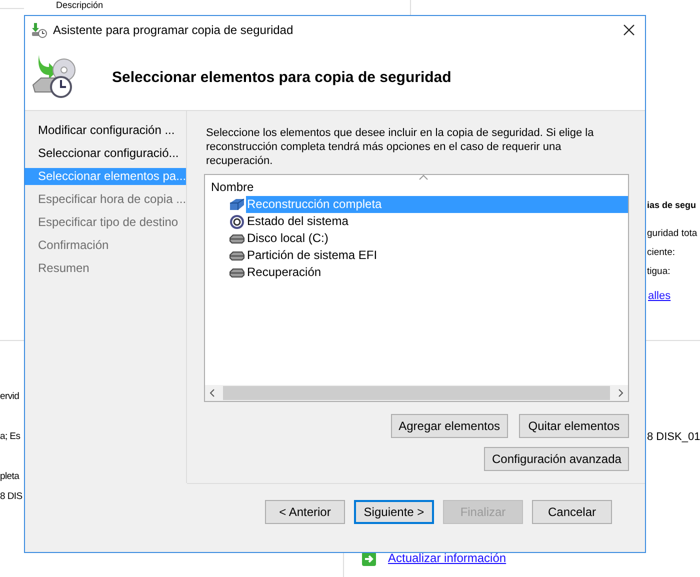 This screenshot has width=700, height=577. I want to click on sort-icon, so click(423, 177).